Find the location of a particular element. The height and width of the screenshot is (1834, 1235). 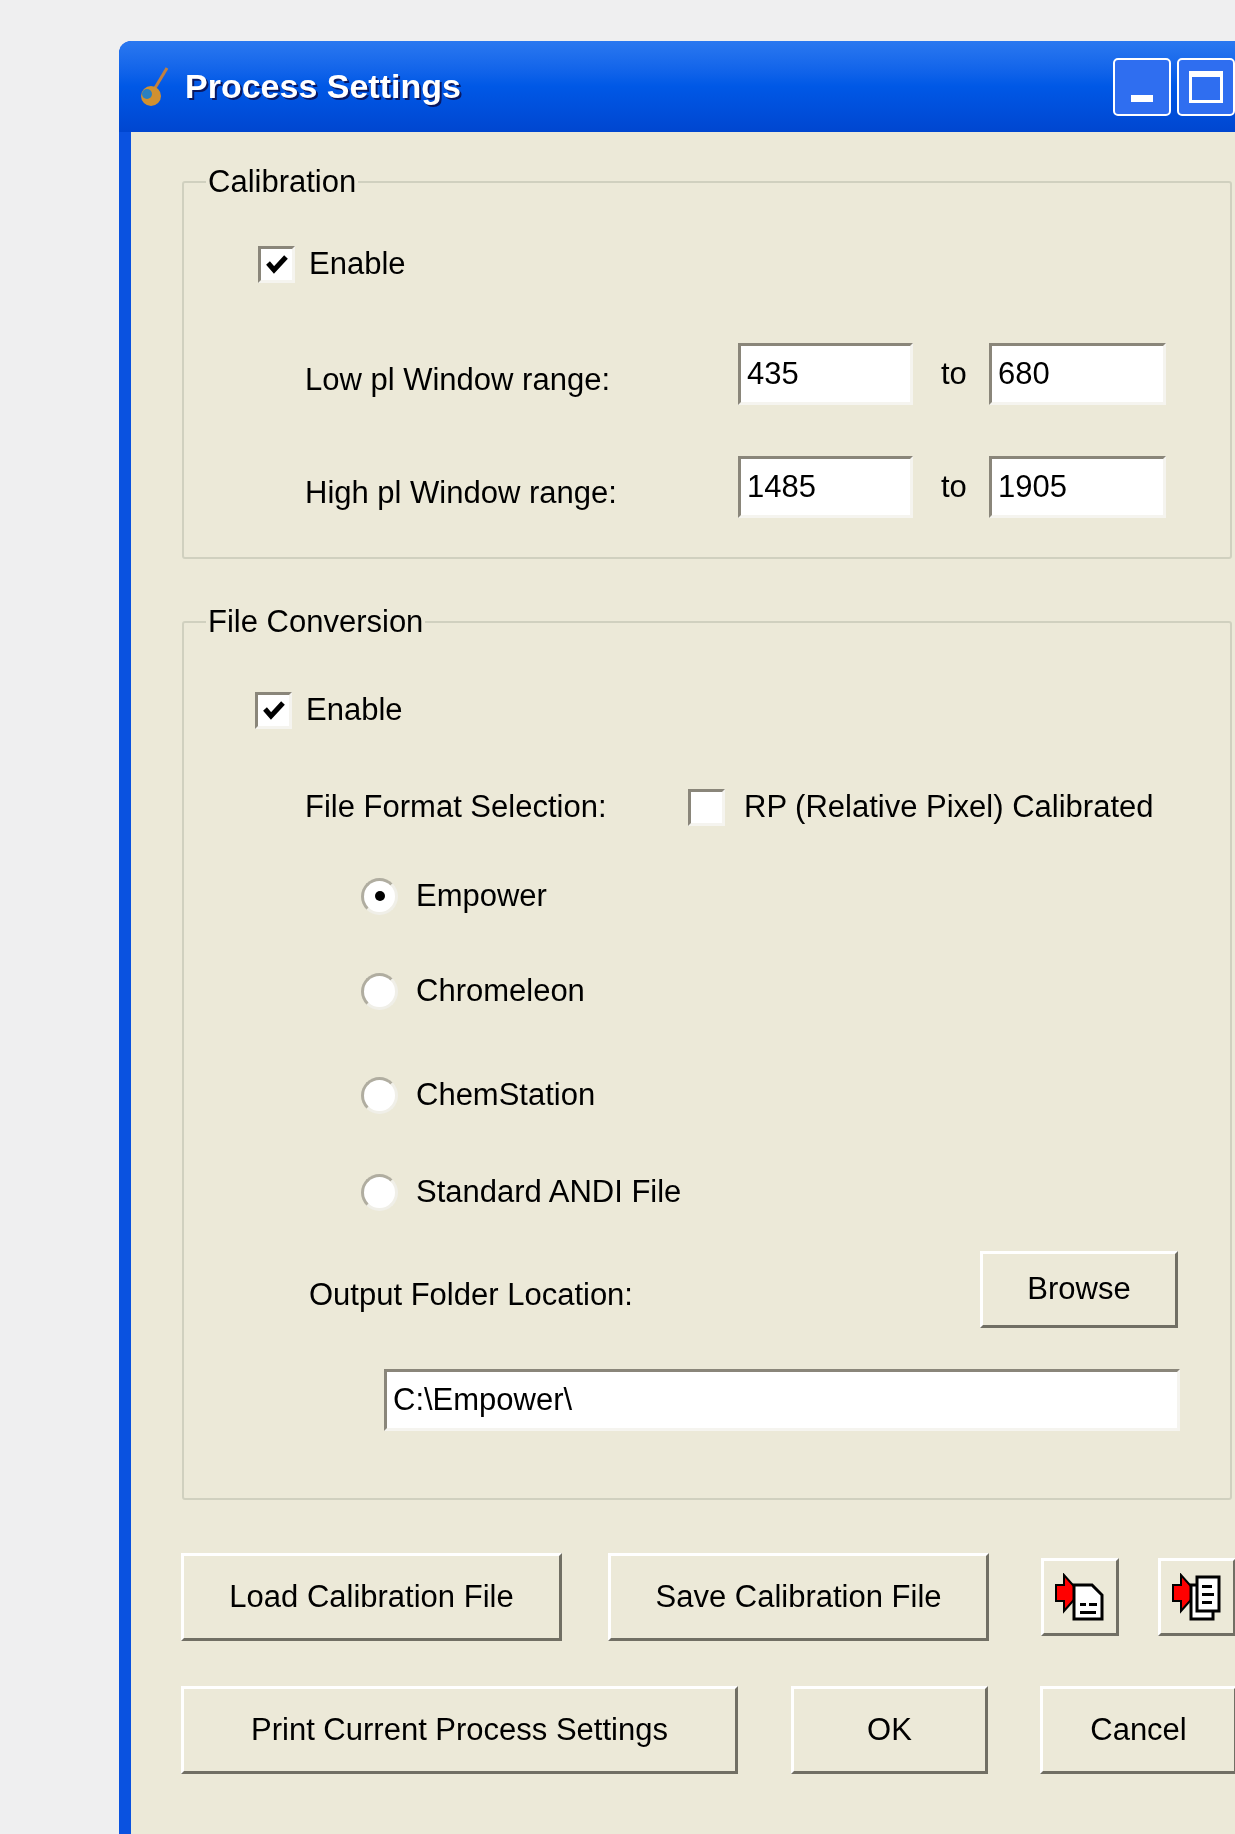

dialog-button: Cancel is located at coordinates (1137, 1730).